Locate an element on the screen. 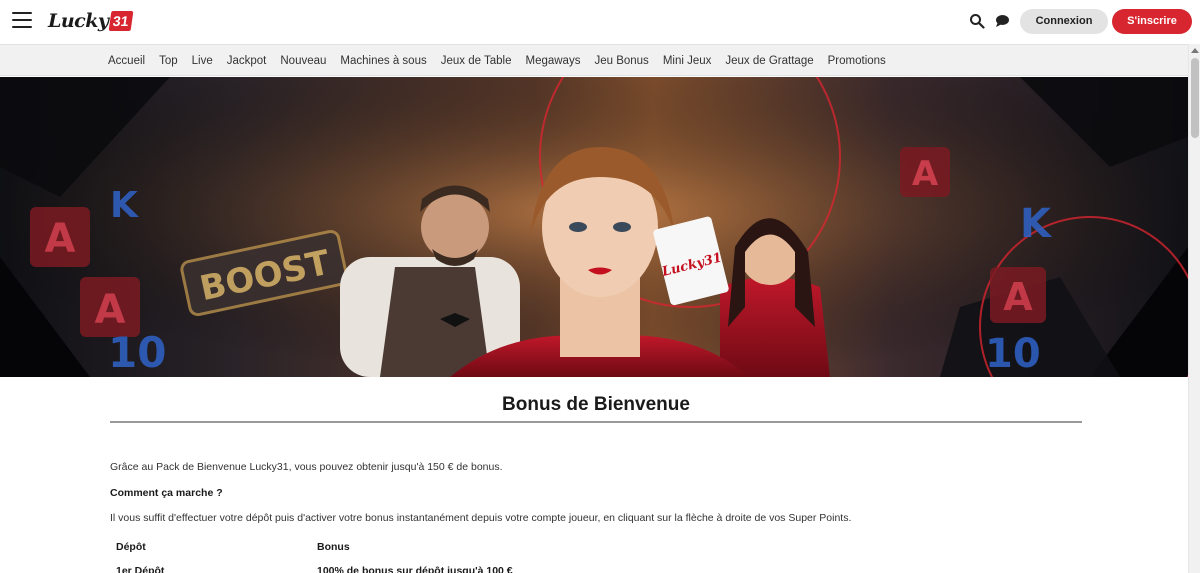  scroll-thumb is located at coordinates (1195, 98).